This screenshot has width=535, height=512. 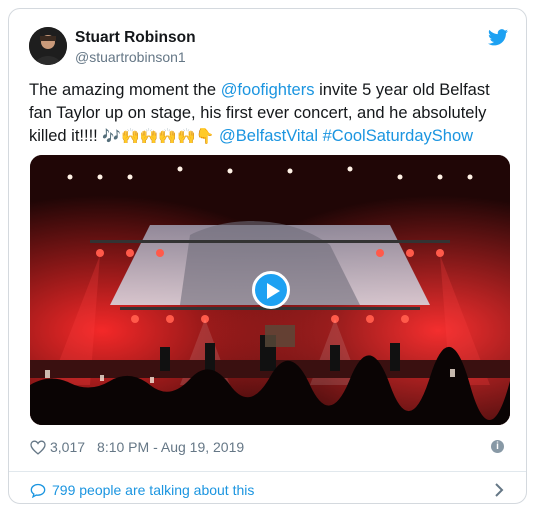 I want to click on like-count: 3,017, so click(x=67, y=447).